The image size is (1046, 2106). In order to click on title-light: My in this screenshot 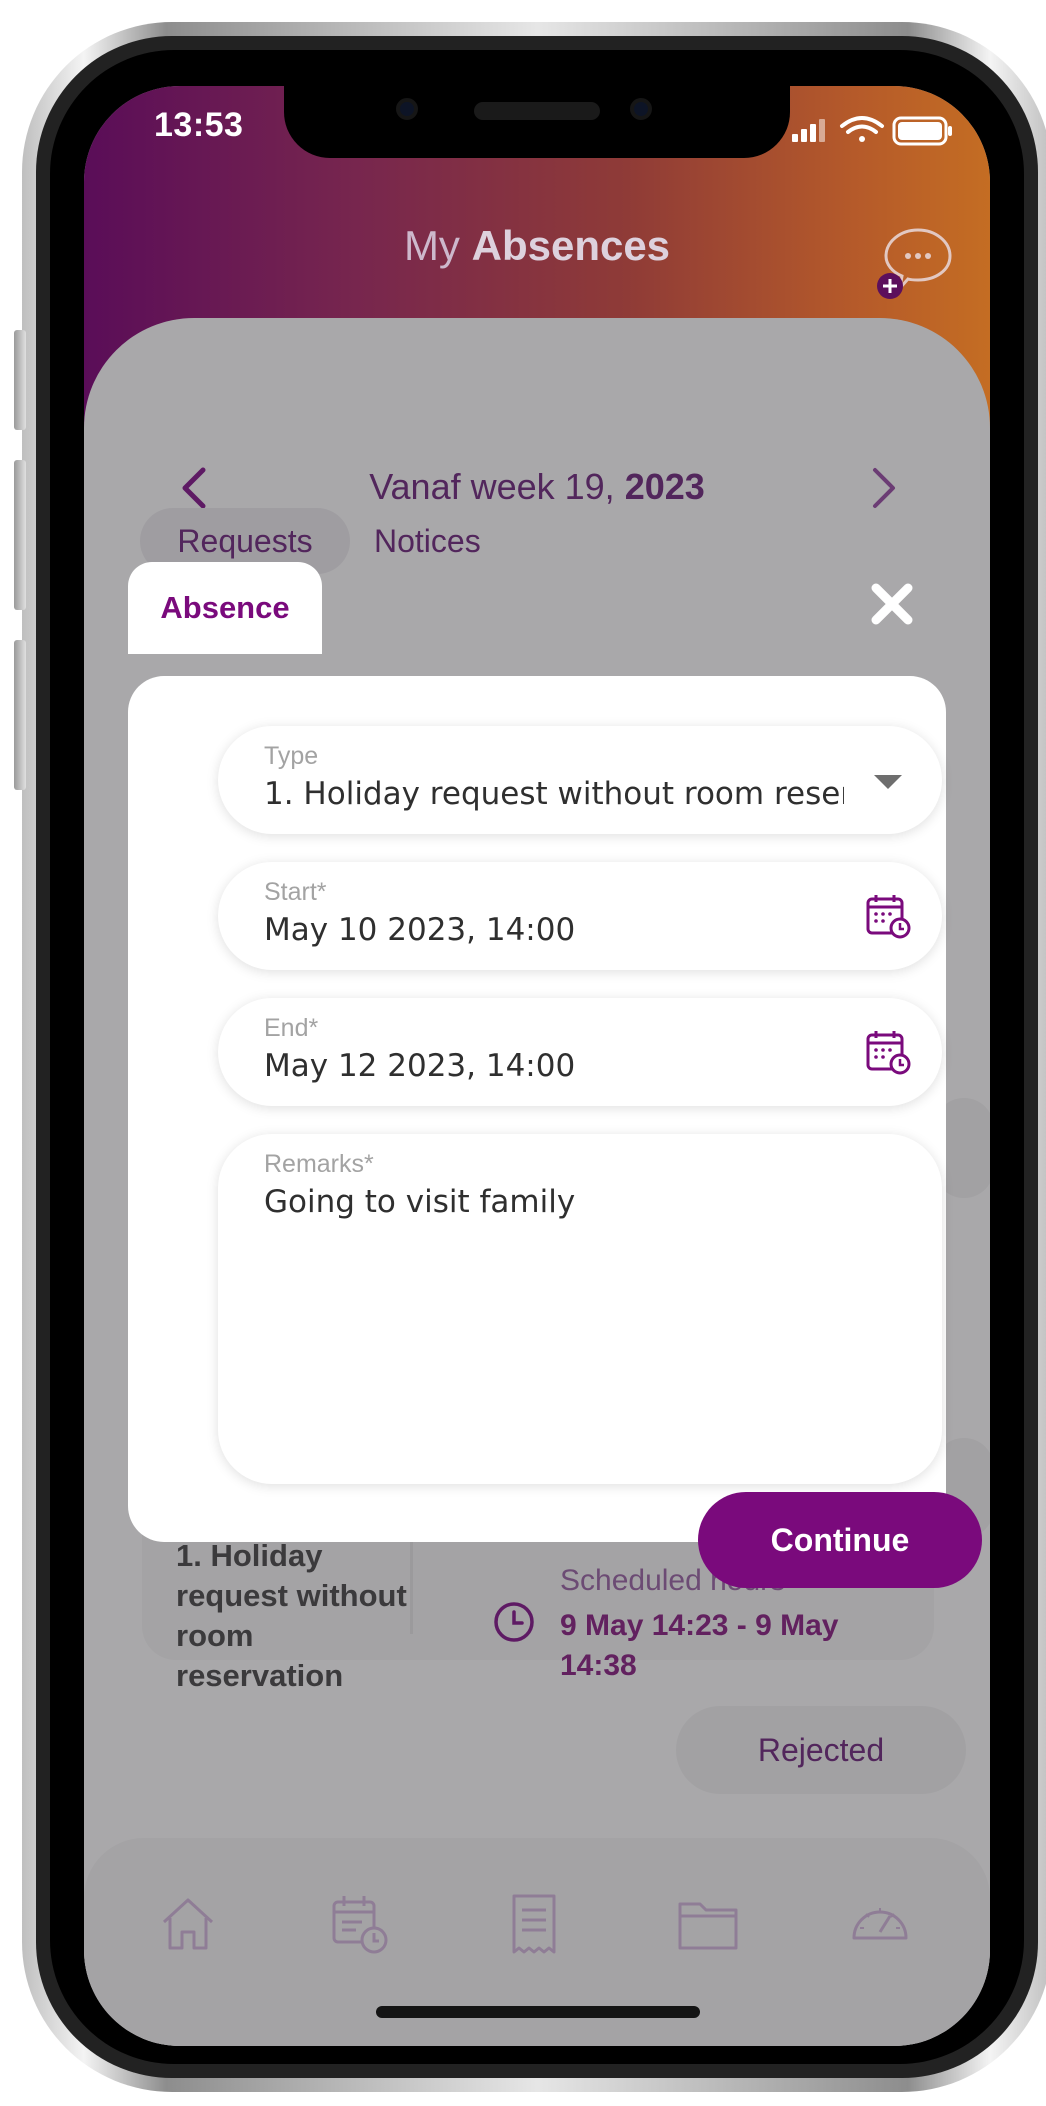, I will do `click(431, 245)`.